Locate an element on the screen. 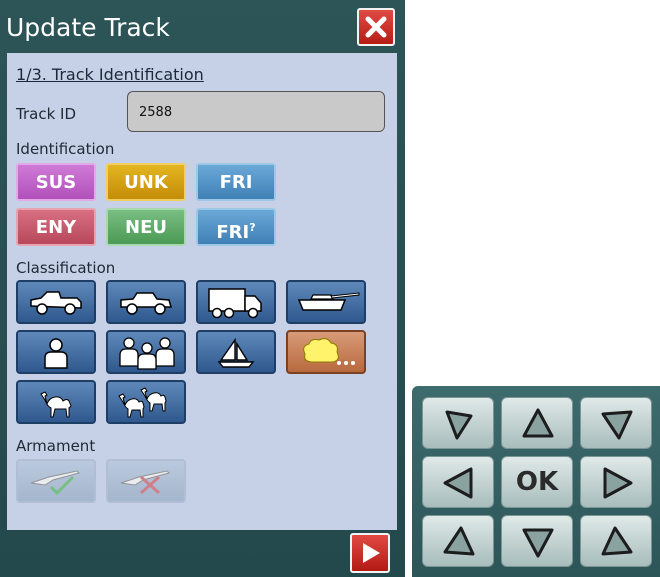 Image resolution: width=660 pixels, height=577 pixels. unarmed-rifle-icon is located at coordinates (145, 482).